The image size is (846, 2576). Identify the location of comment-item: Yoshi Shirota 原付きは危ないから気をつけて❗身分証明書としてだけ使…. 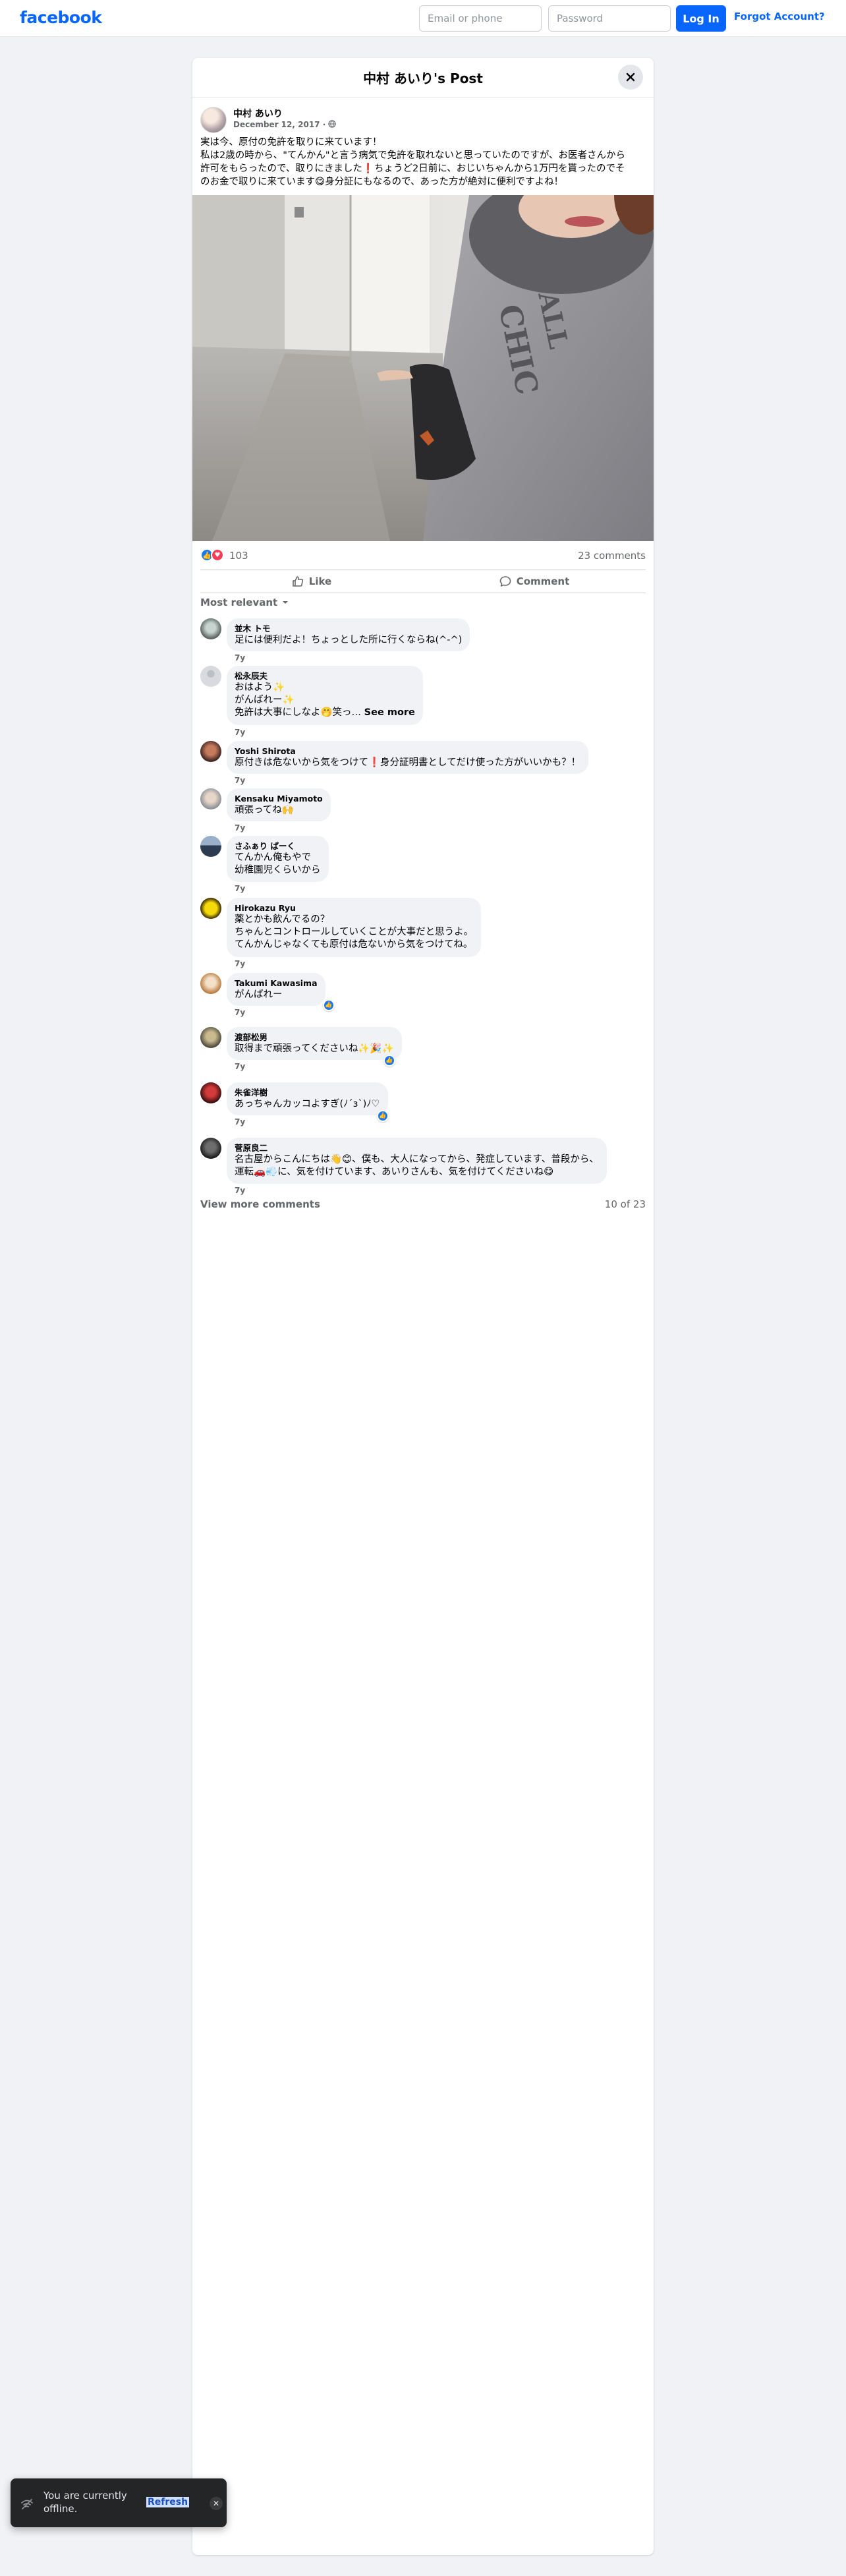
(423, 763).